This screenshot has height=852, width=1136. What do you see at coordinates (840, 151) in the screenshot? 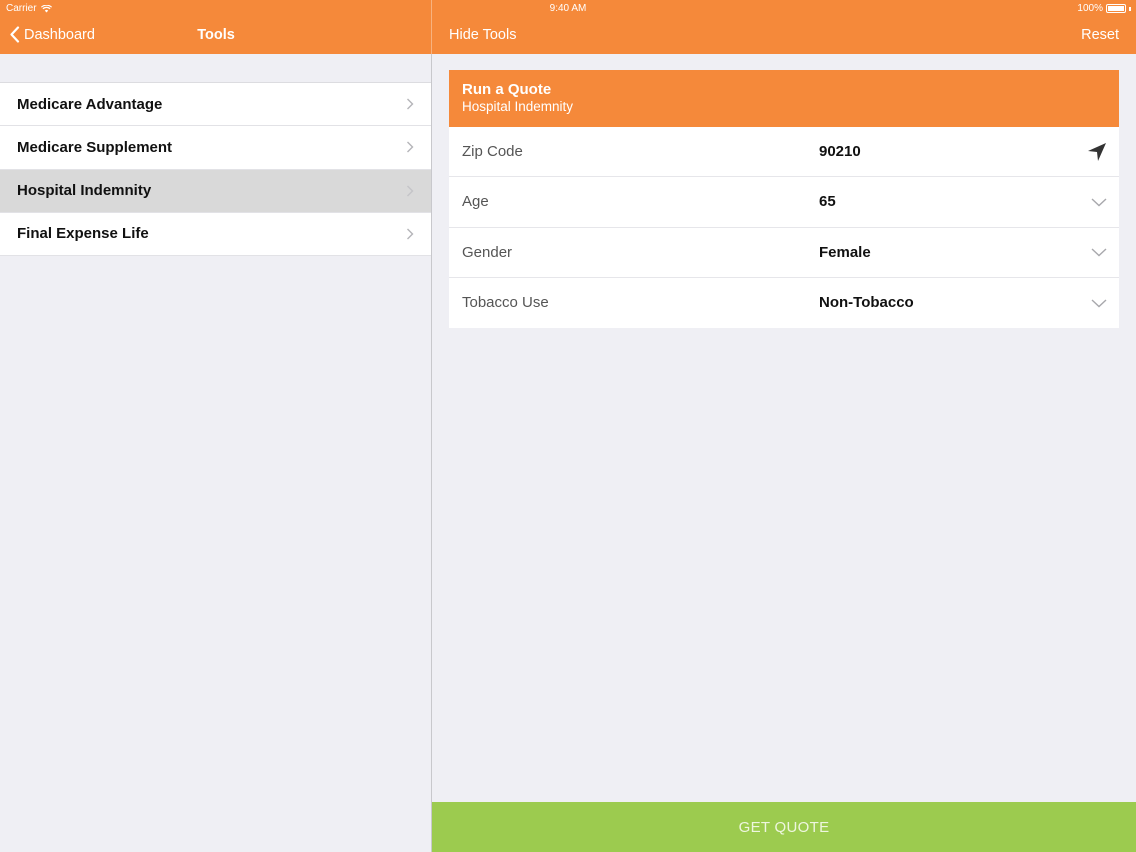
I see `zip-code-value: 90210` at bounding box center [840, 151].